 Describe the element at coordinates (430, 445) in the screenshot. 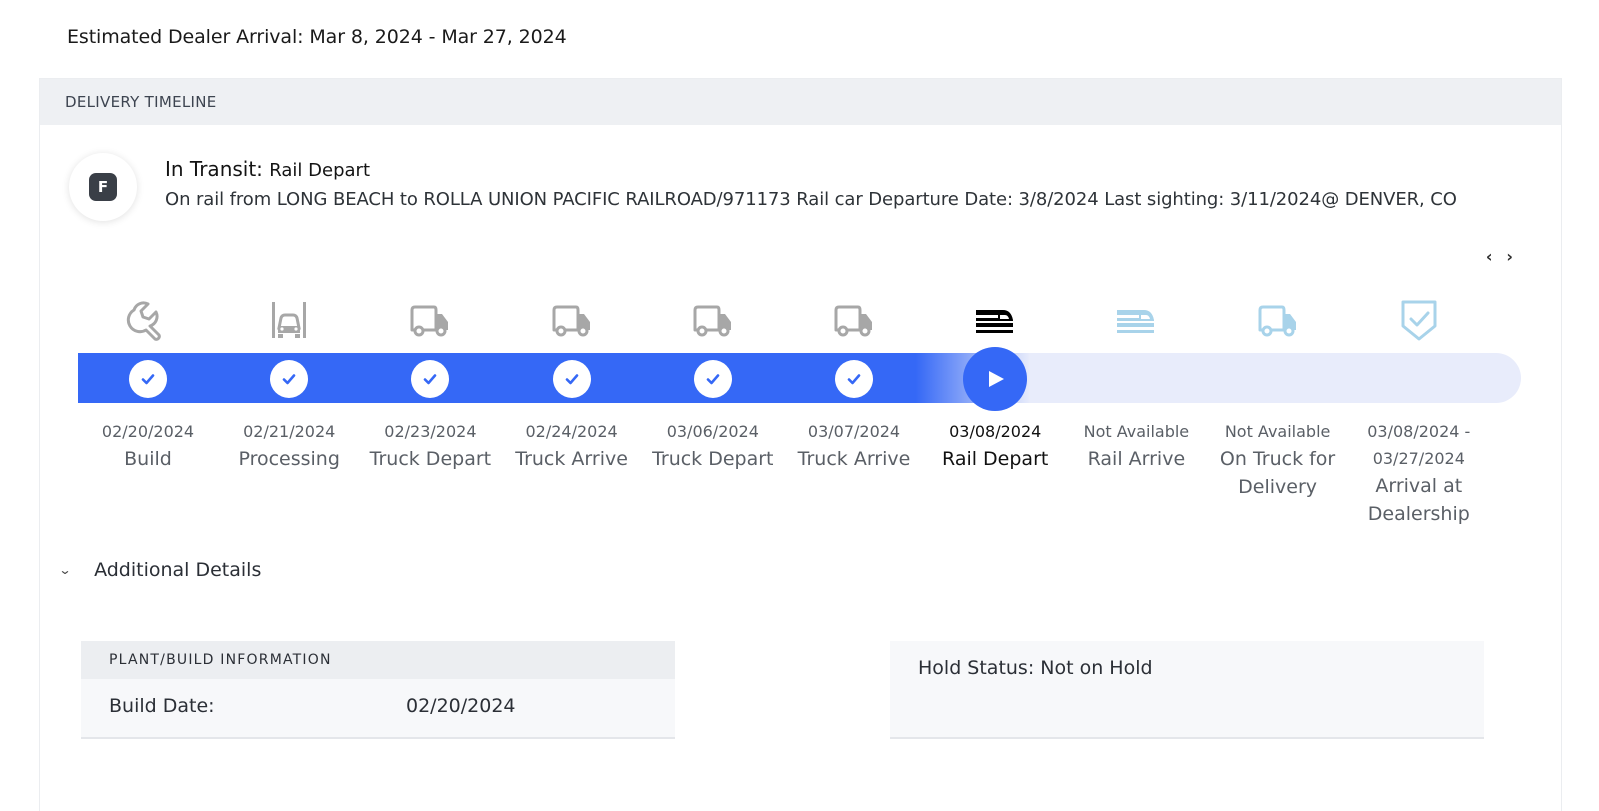

I see `timeline-stage: 02/23/2024 Truck Depart` at that location.